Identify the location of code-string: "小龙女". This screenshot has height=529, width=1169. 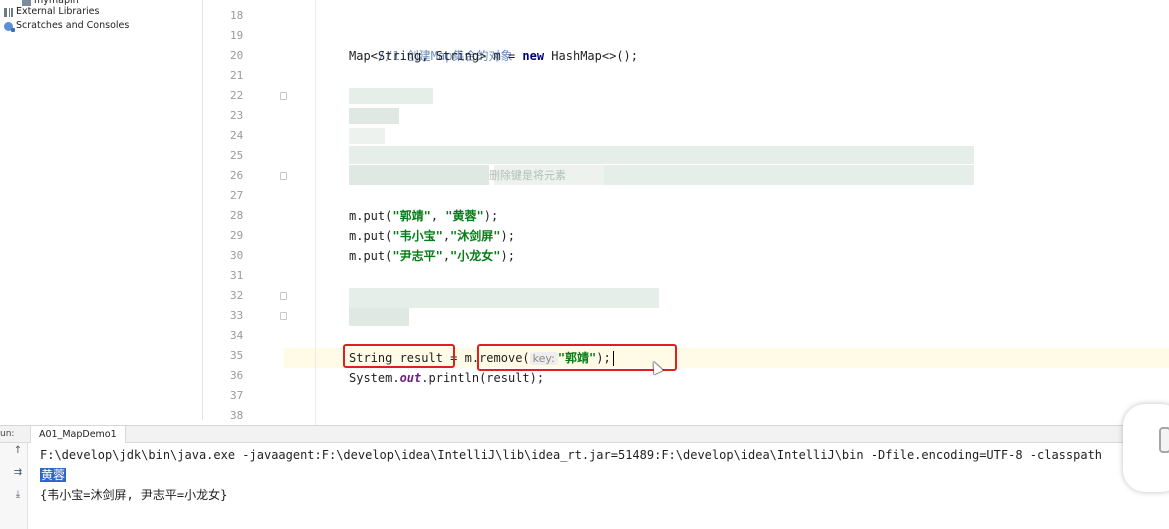
(475, 256).